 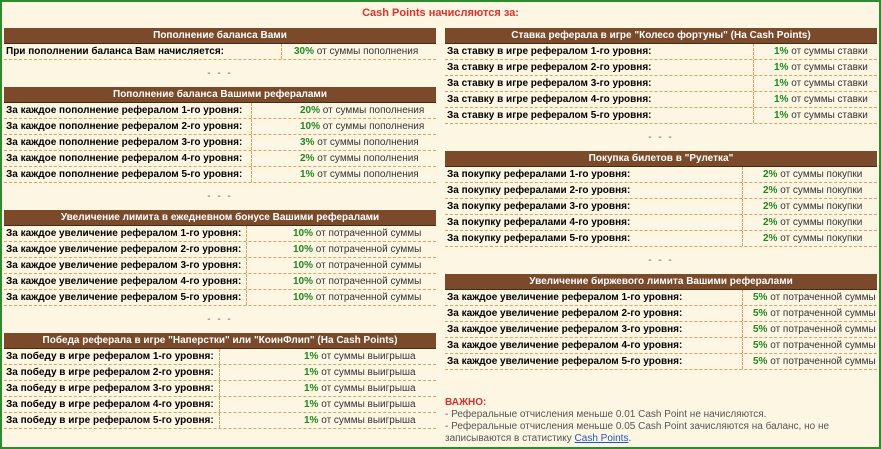 I want to click on cash-points-link: Cash Points, so click(x=602, y=438).